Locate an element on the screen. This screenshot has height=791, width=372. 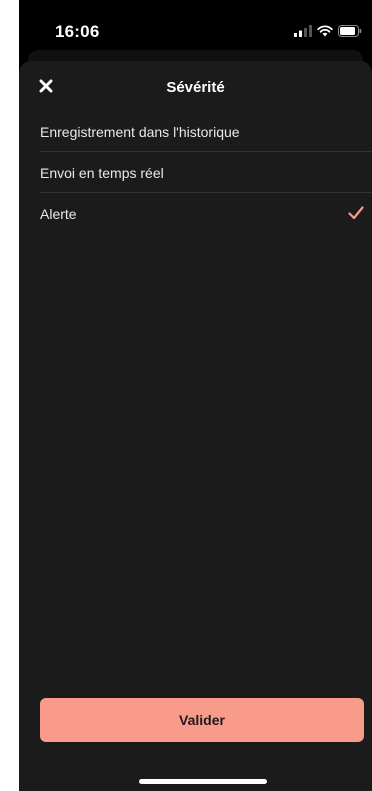
status-icons is located at coordinates (328, 33).